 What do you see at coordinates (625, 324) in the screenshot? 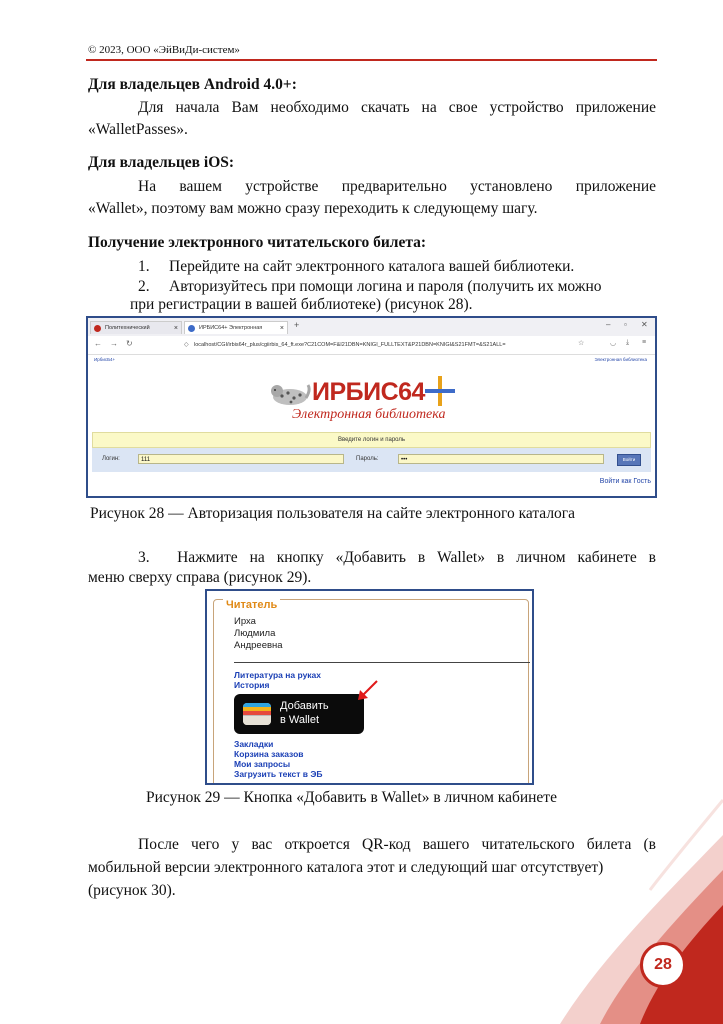
I see `restore-icon: ▫` at bounding box center [625, 324].